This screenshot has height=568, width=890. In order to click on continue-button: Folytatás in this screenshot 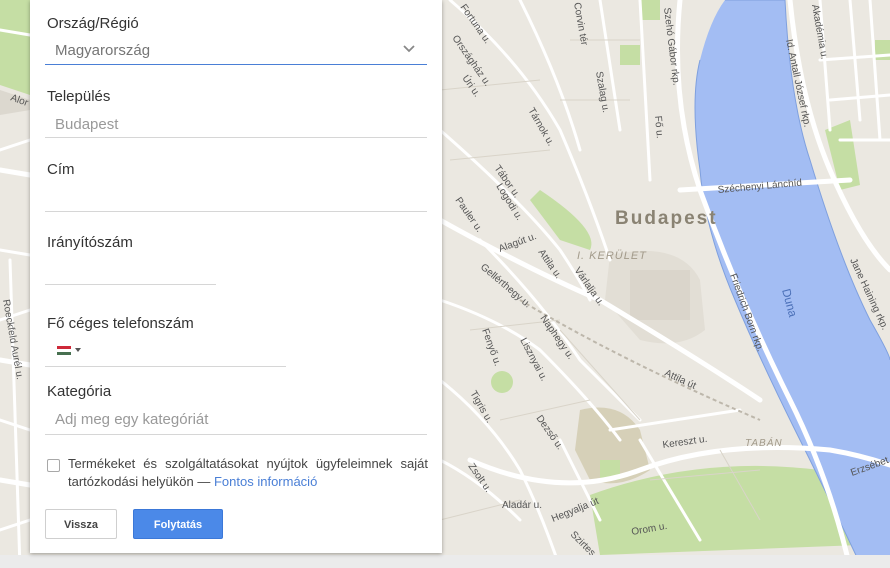, I will do `click(178, 524)`.